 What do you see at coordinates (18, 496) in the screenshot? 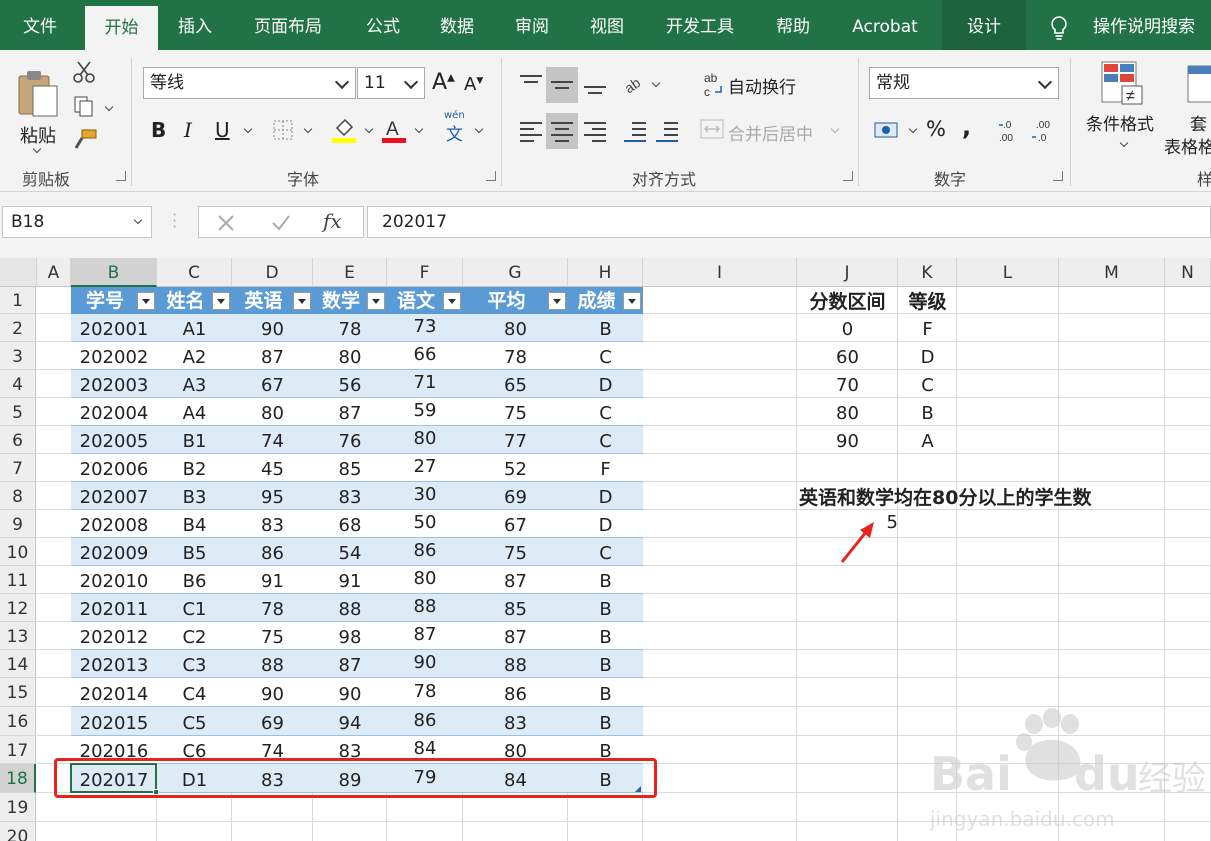
I see `row-header-8: 8` at bounding box center [18, 496].